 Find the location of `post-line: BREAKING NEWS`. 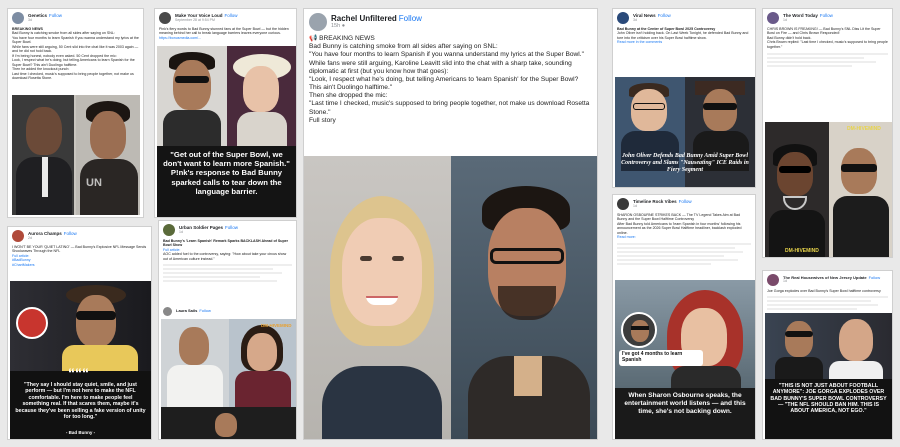

post-line: BREAKING NEWS is located at coordinates (347, 38).